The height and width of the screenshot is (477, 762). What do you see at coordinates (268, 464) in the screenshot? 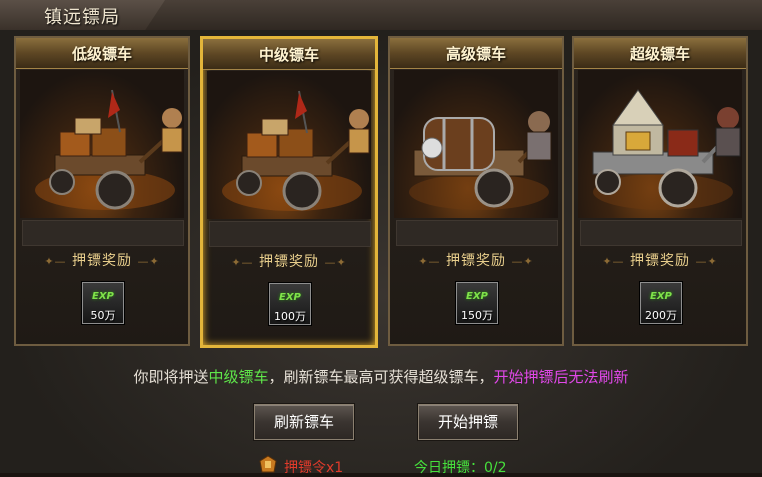
I see `escort-token-icon` at bounding box center [268, 464].